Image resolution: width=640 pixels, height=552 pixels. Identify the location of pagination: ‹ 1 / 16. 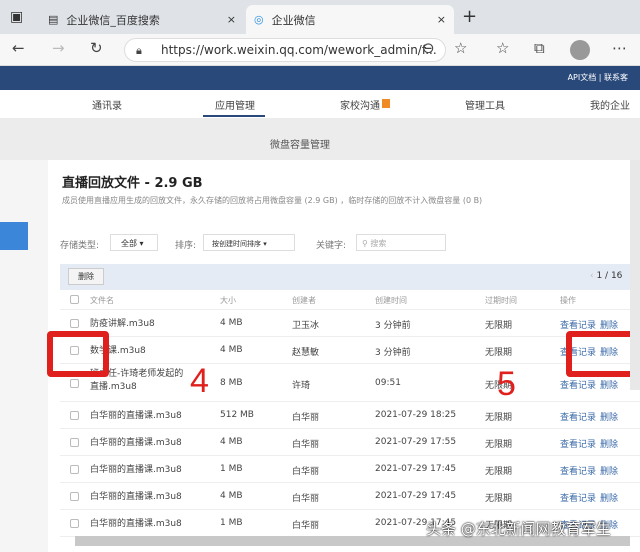
(606, 276).